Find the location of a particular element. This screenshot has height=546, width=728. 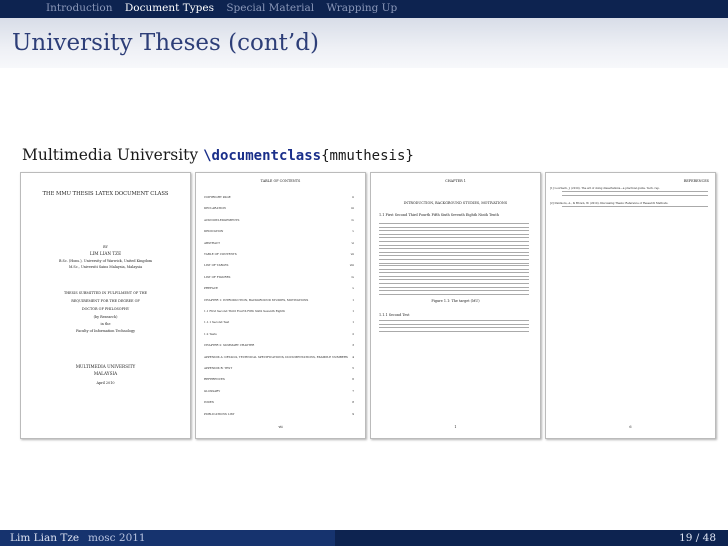

toc-row-page: iii is located at coordinates (352, 208).